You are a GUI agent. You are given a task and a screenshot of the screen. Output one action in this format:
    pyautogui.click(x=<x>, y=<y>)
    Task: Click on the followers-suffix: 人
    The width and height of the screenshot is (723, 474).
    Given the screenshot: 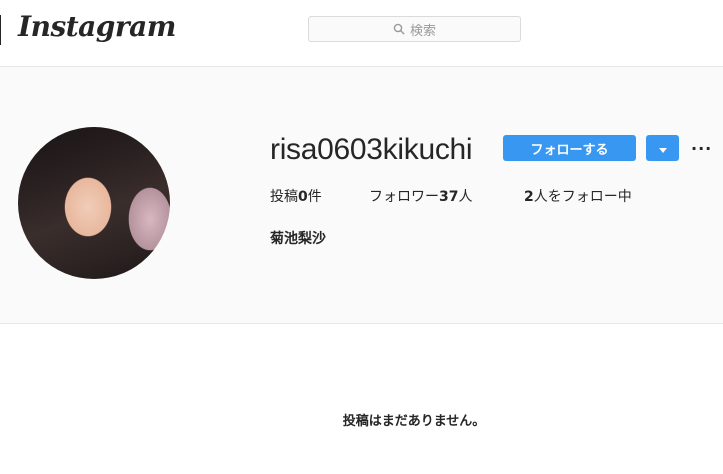 What is the action you would take?
    pyautogui.click(x=465, y=197)
    